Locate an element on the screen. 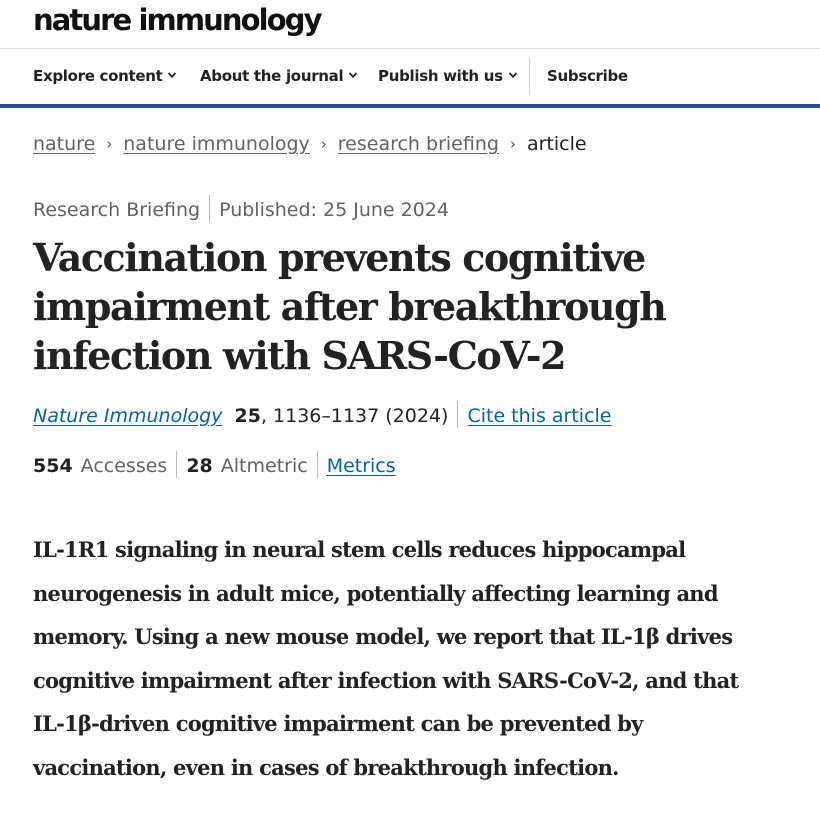 Image resolution: width=820 pixels, height=828 pixels. nav-label: Subscribe is located at coordinates (587, 76).